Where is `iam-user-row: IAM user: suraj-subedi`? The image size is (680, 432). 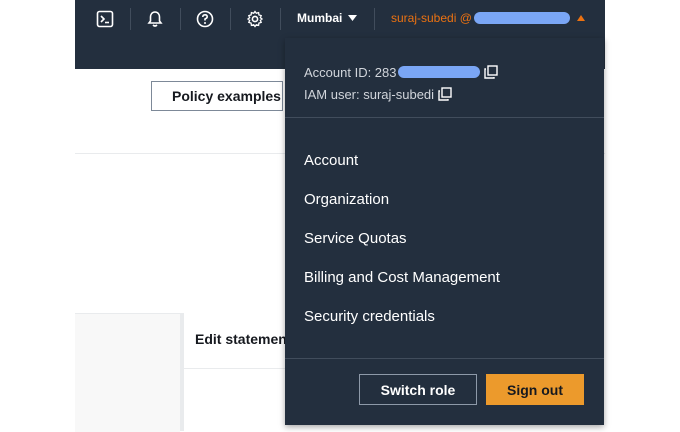 iam-user-row: IAM user: suraj-subedi is located at coordinates (401, 94).